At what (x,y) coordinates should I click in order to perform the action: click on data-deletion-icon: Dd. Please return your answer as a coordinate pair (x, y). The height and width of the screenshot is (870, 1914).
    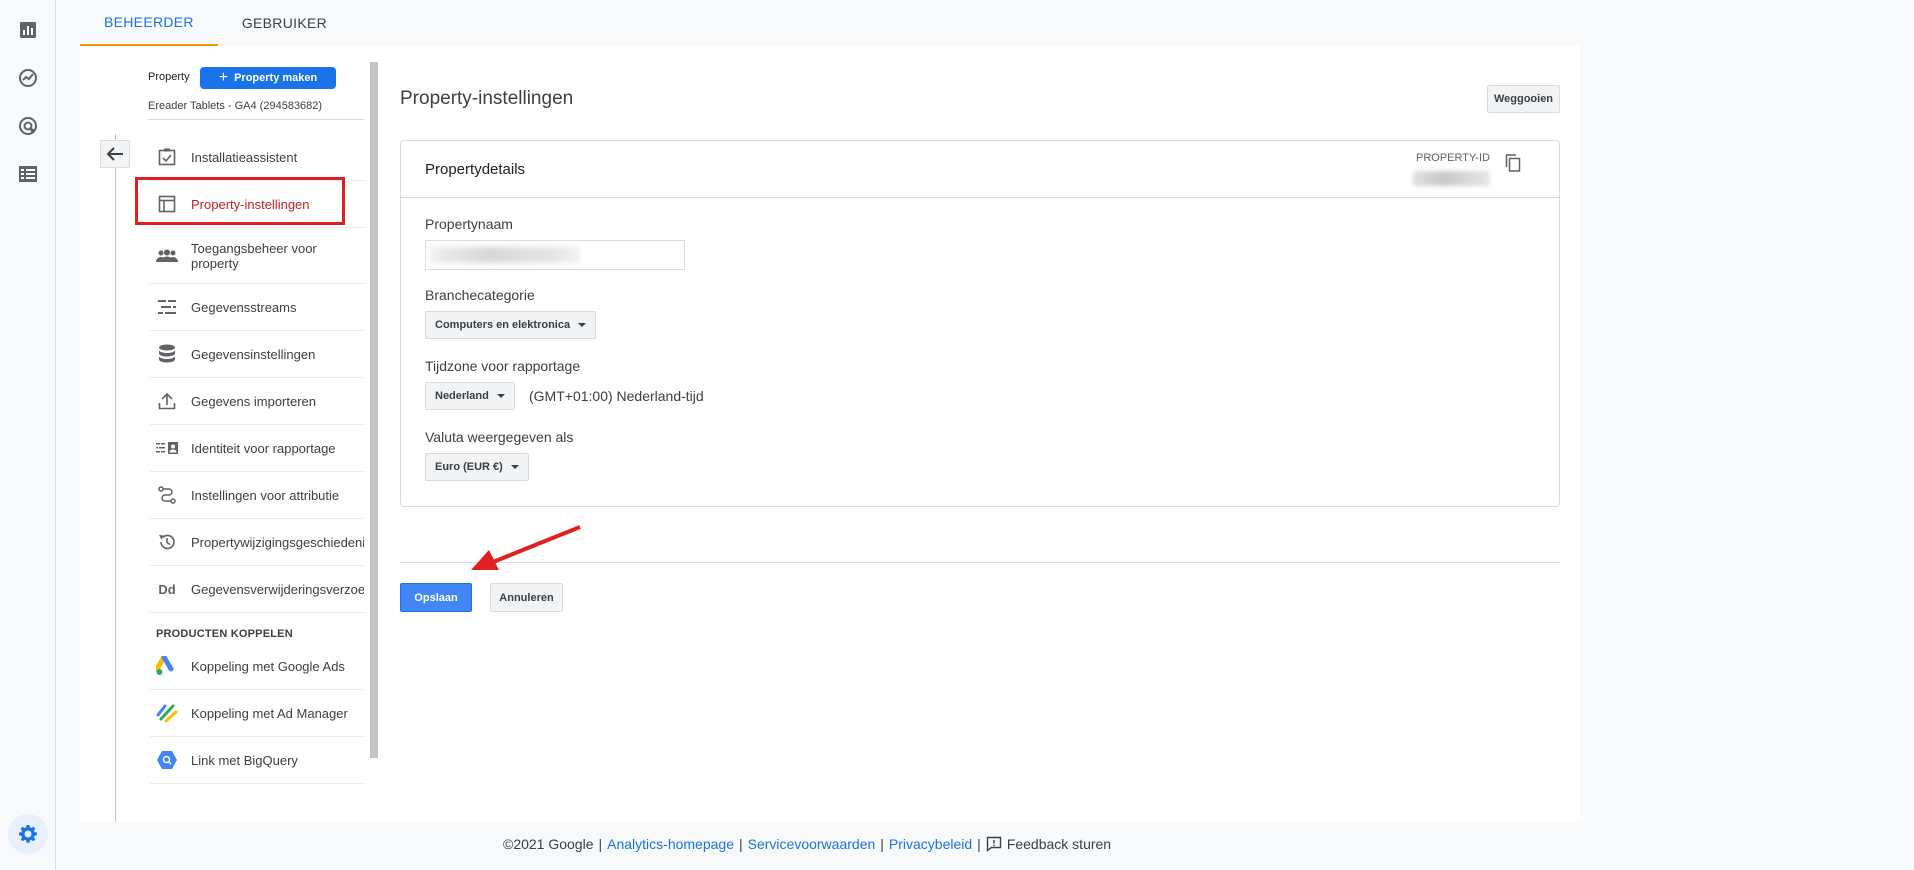
    Looking at the image, I should click on (167, 589).